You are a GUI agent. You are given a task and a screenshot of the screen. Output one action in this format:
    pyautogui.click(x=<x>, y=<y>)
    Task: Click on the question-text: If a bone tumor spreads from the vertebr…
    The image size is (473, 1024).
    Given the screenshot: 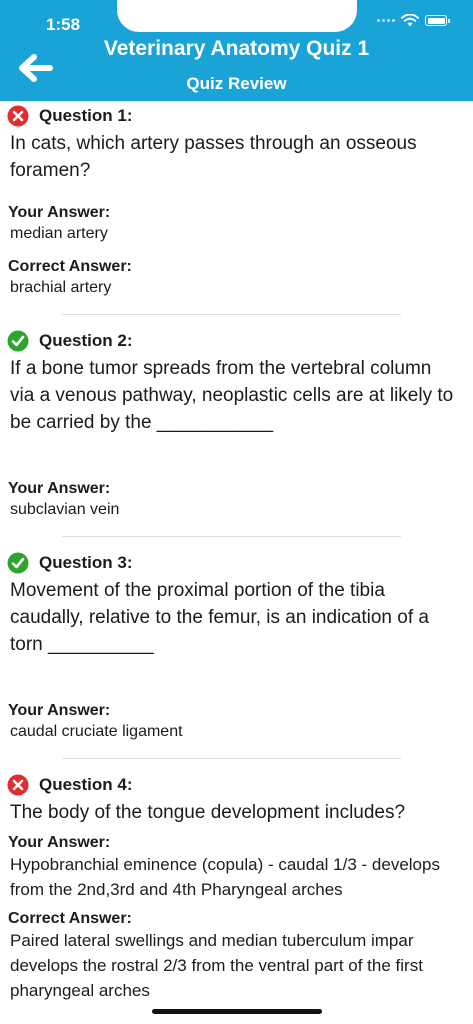 What is the action you would take?
    pyautogui.click(x=232, y=395)
    